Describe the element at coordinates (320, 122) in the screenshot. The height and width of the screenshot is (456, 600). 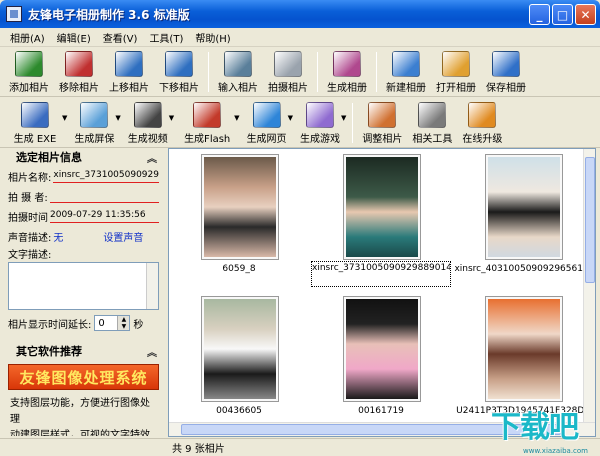
I see `game-button: 生成游戏` at that location.